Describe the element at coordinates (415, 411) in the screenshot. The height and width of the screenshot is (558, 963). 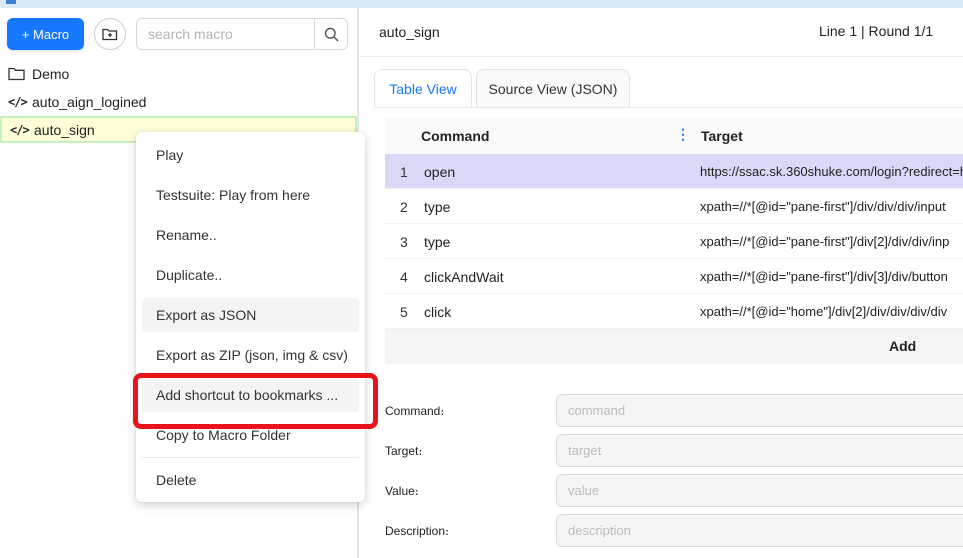
I see `command-label: Command։` at that location.